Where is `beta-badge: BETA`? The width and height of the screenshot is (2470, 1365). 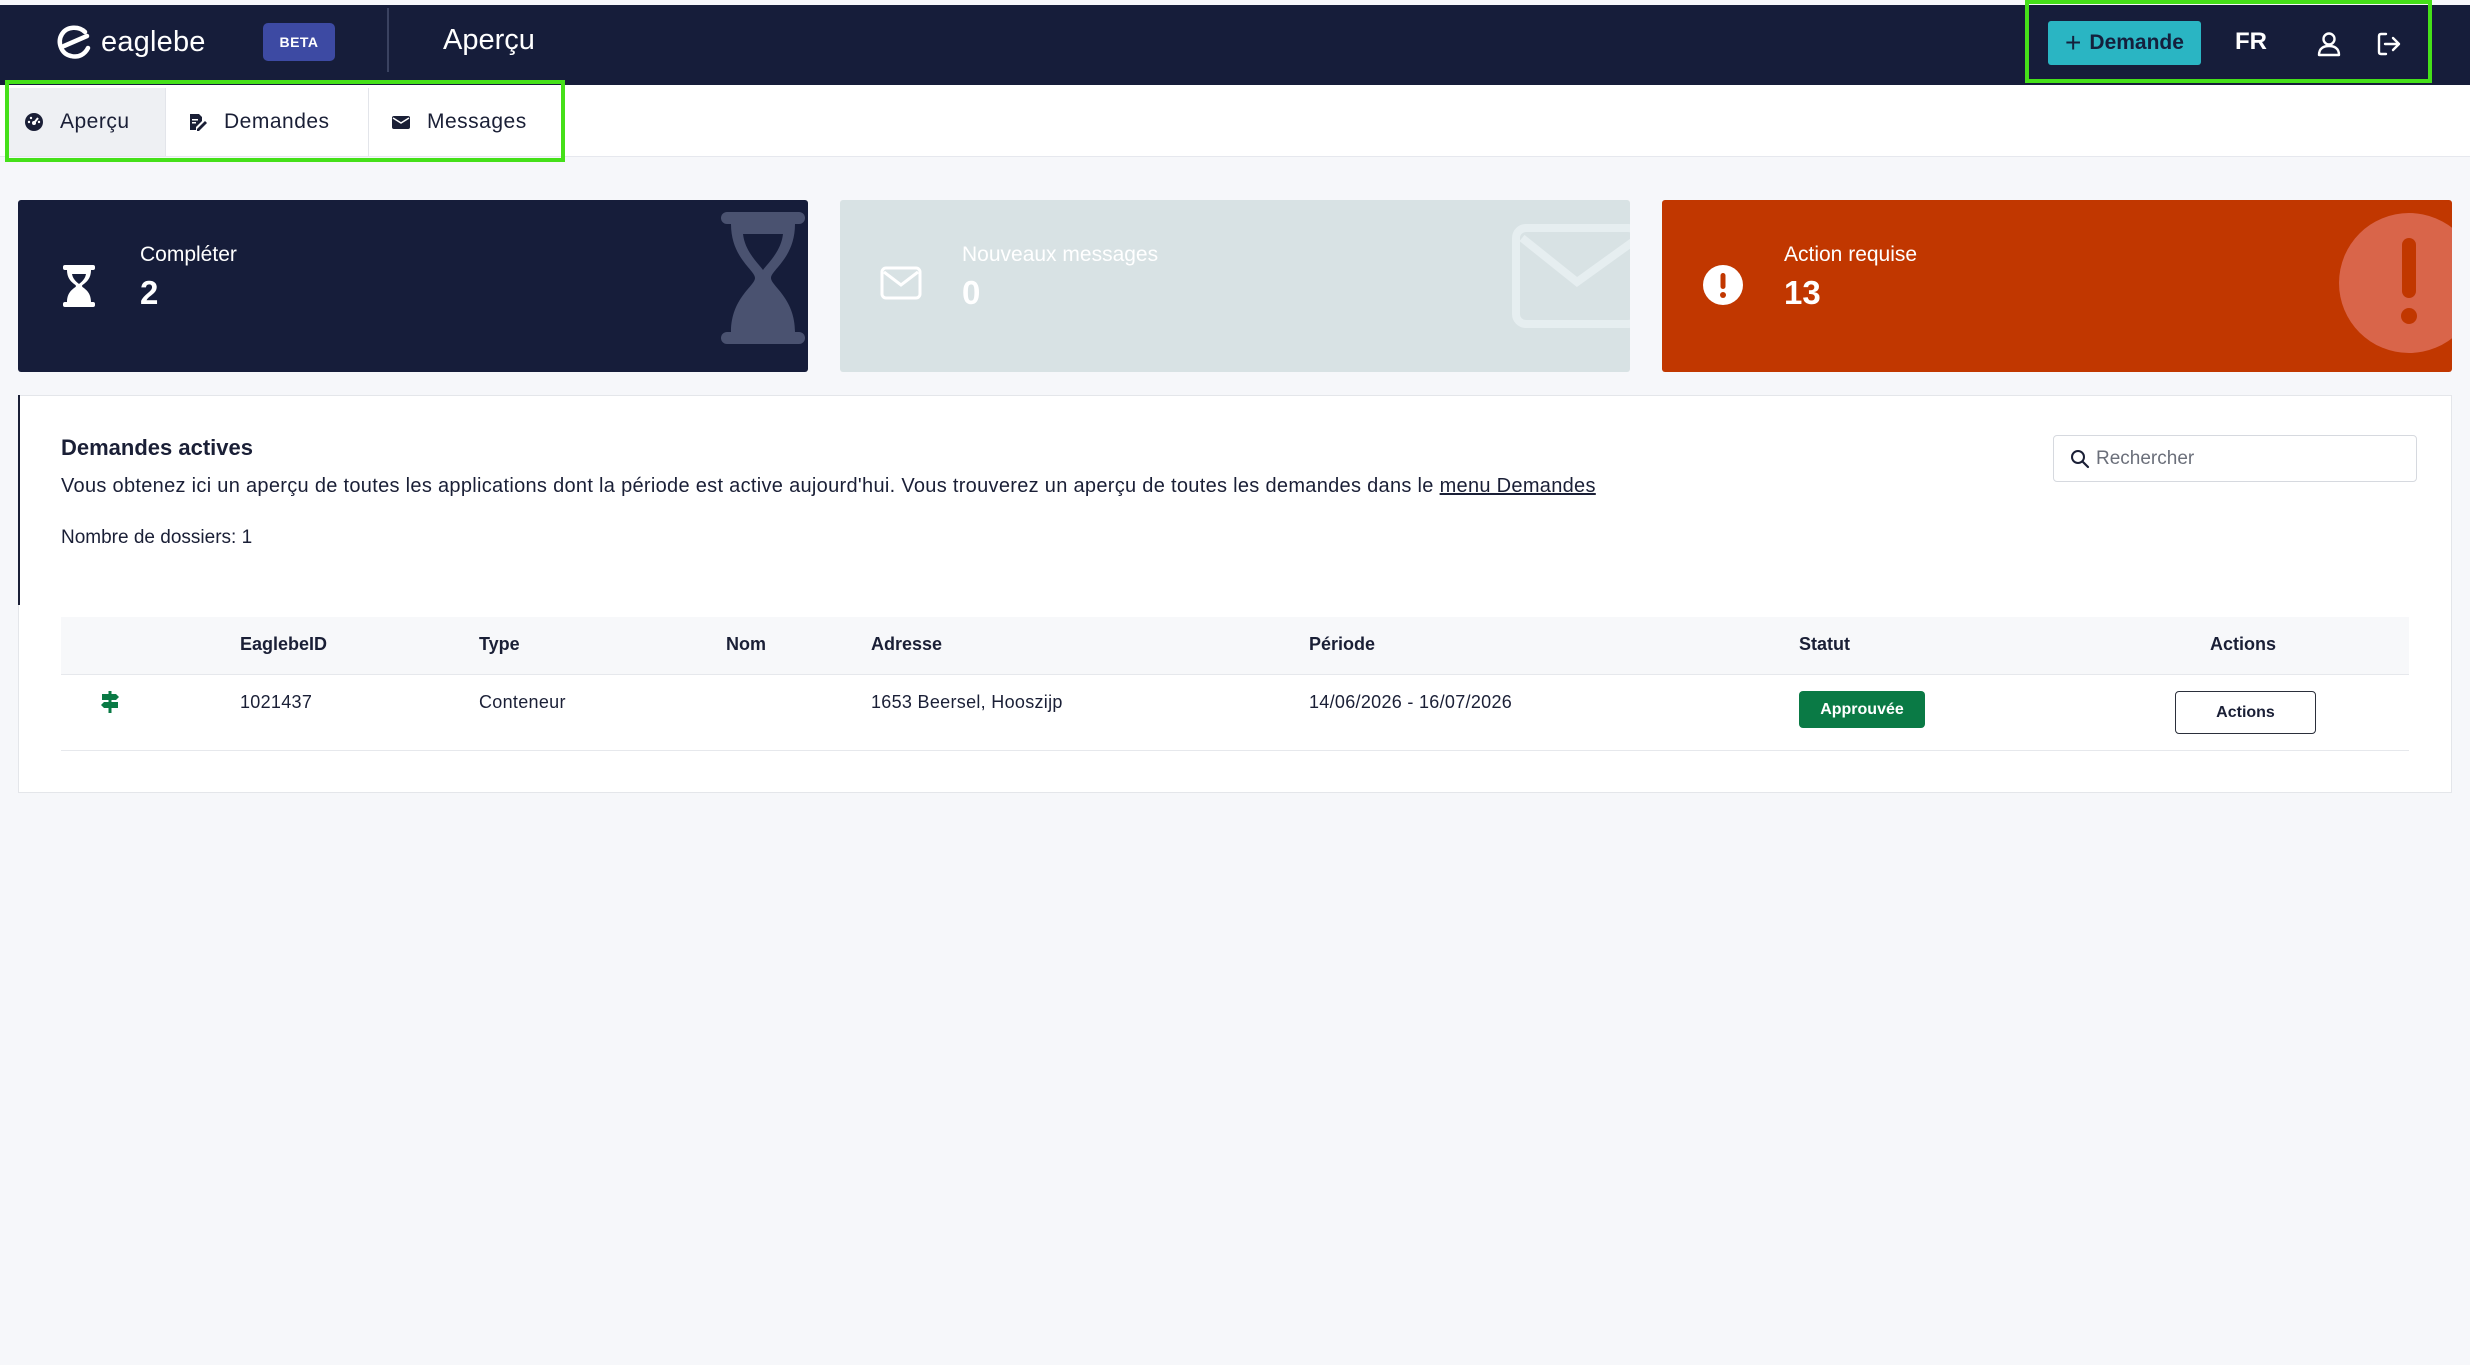 beta-badge: BETA is located at coordinates (299, 42).